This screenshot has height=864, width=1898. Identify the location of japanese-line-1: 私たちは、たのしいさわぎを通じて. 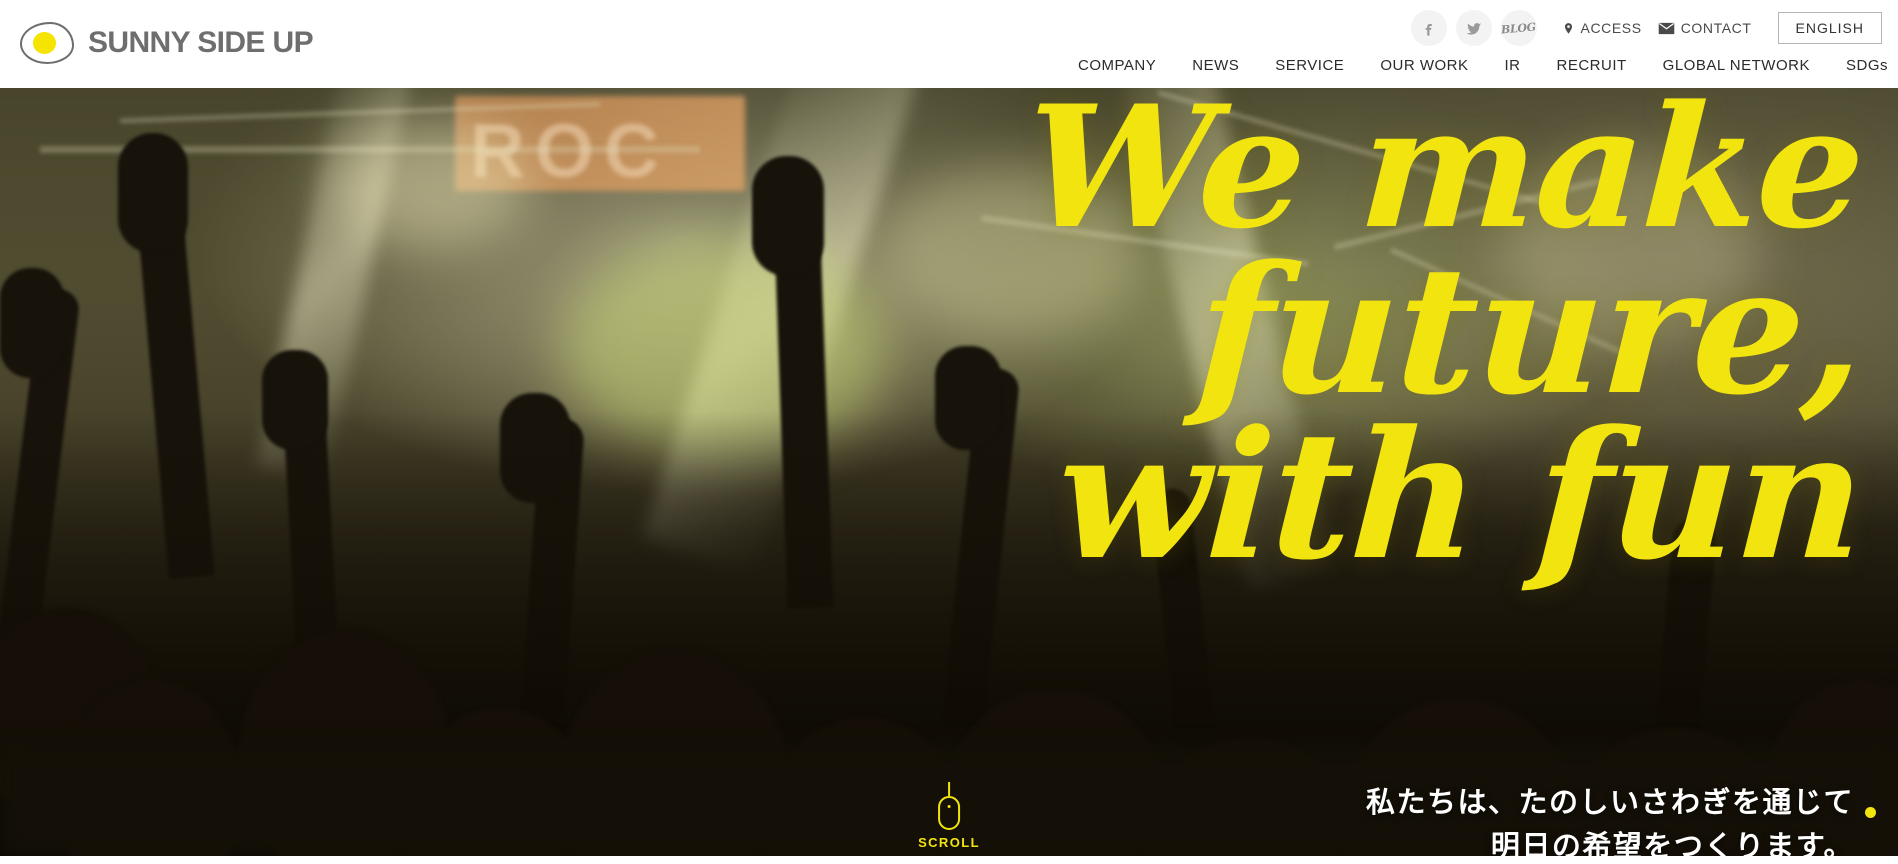
(1609, 802).